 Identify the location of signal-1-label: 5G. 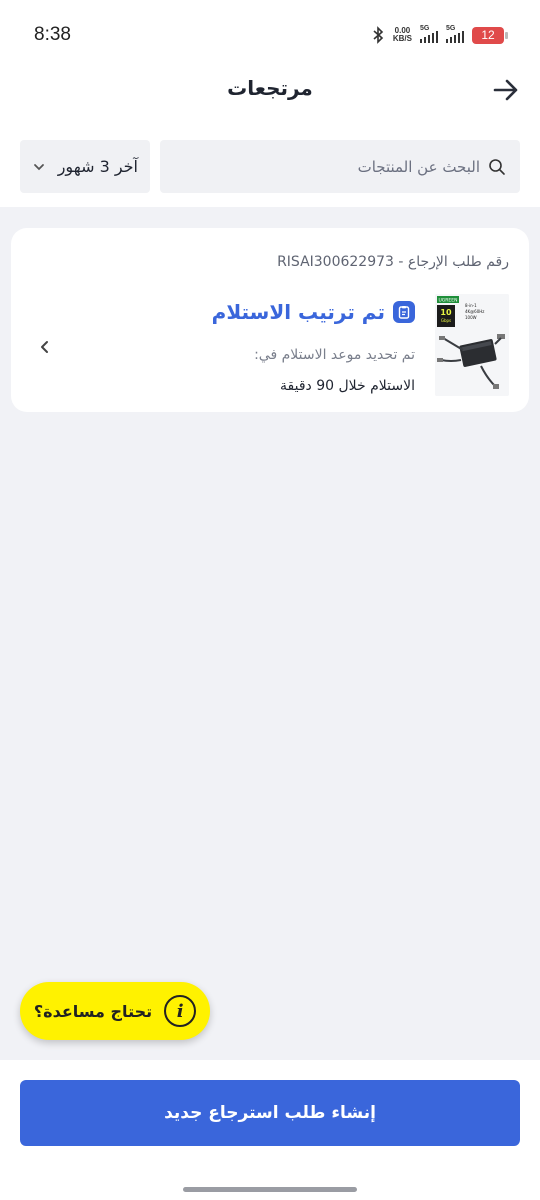
(425, 28).